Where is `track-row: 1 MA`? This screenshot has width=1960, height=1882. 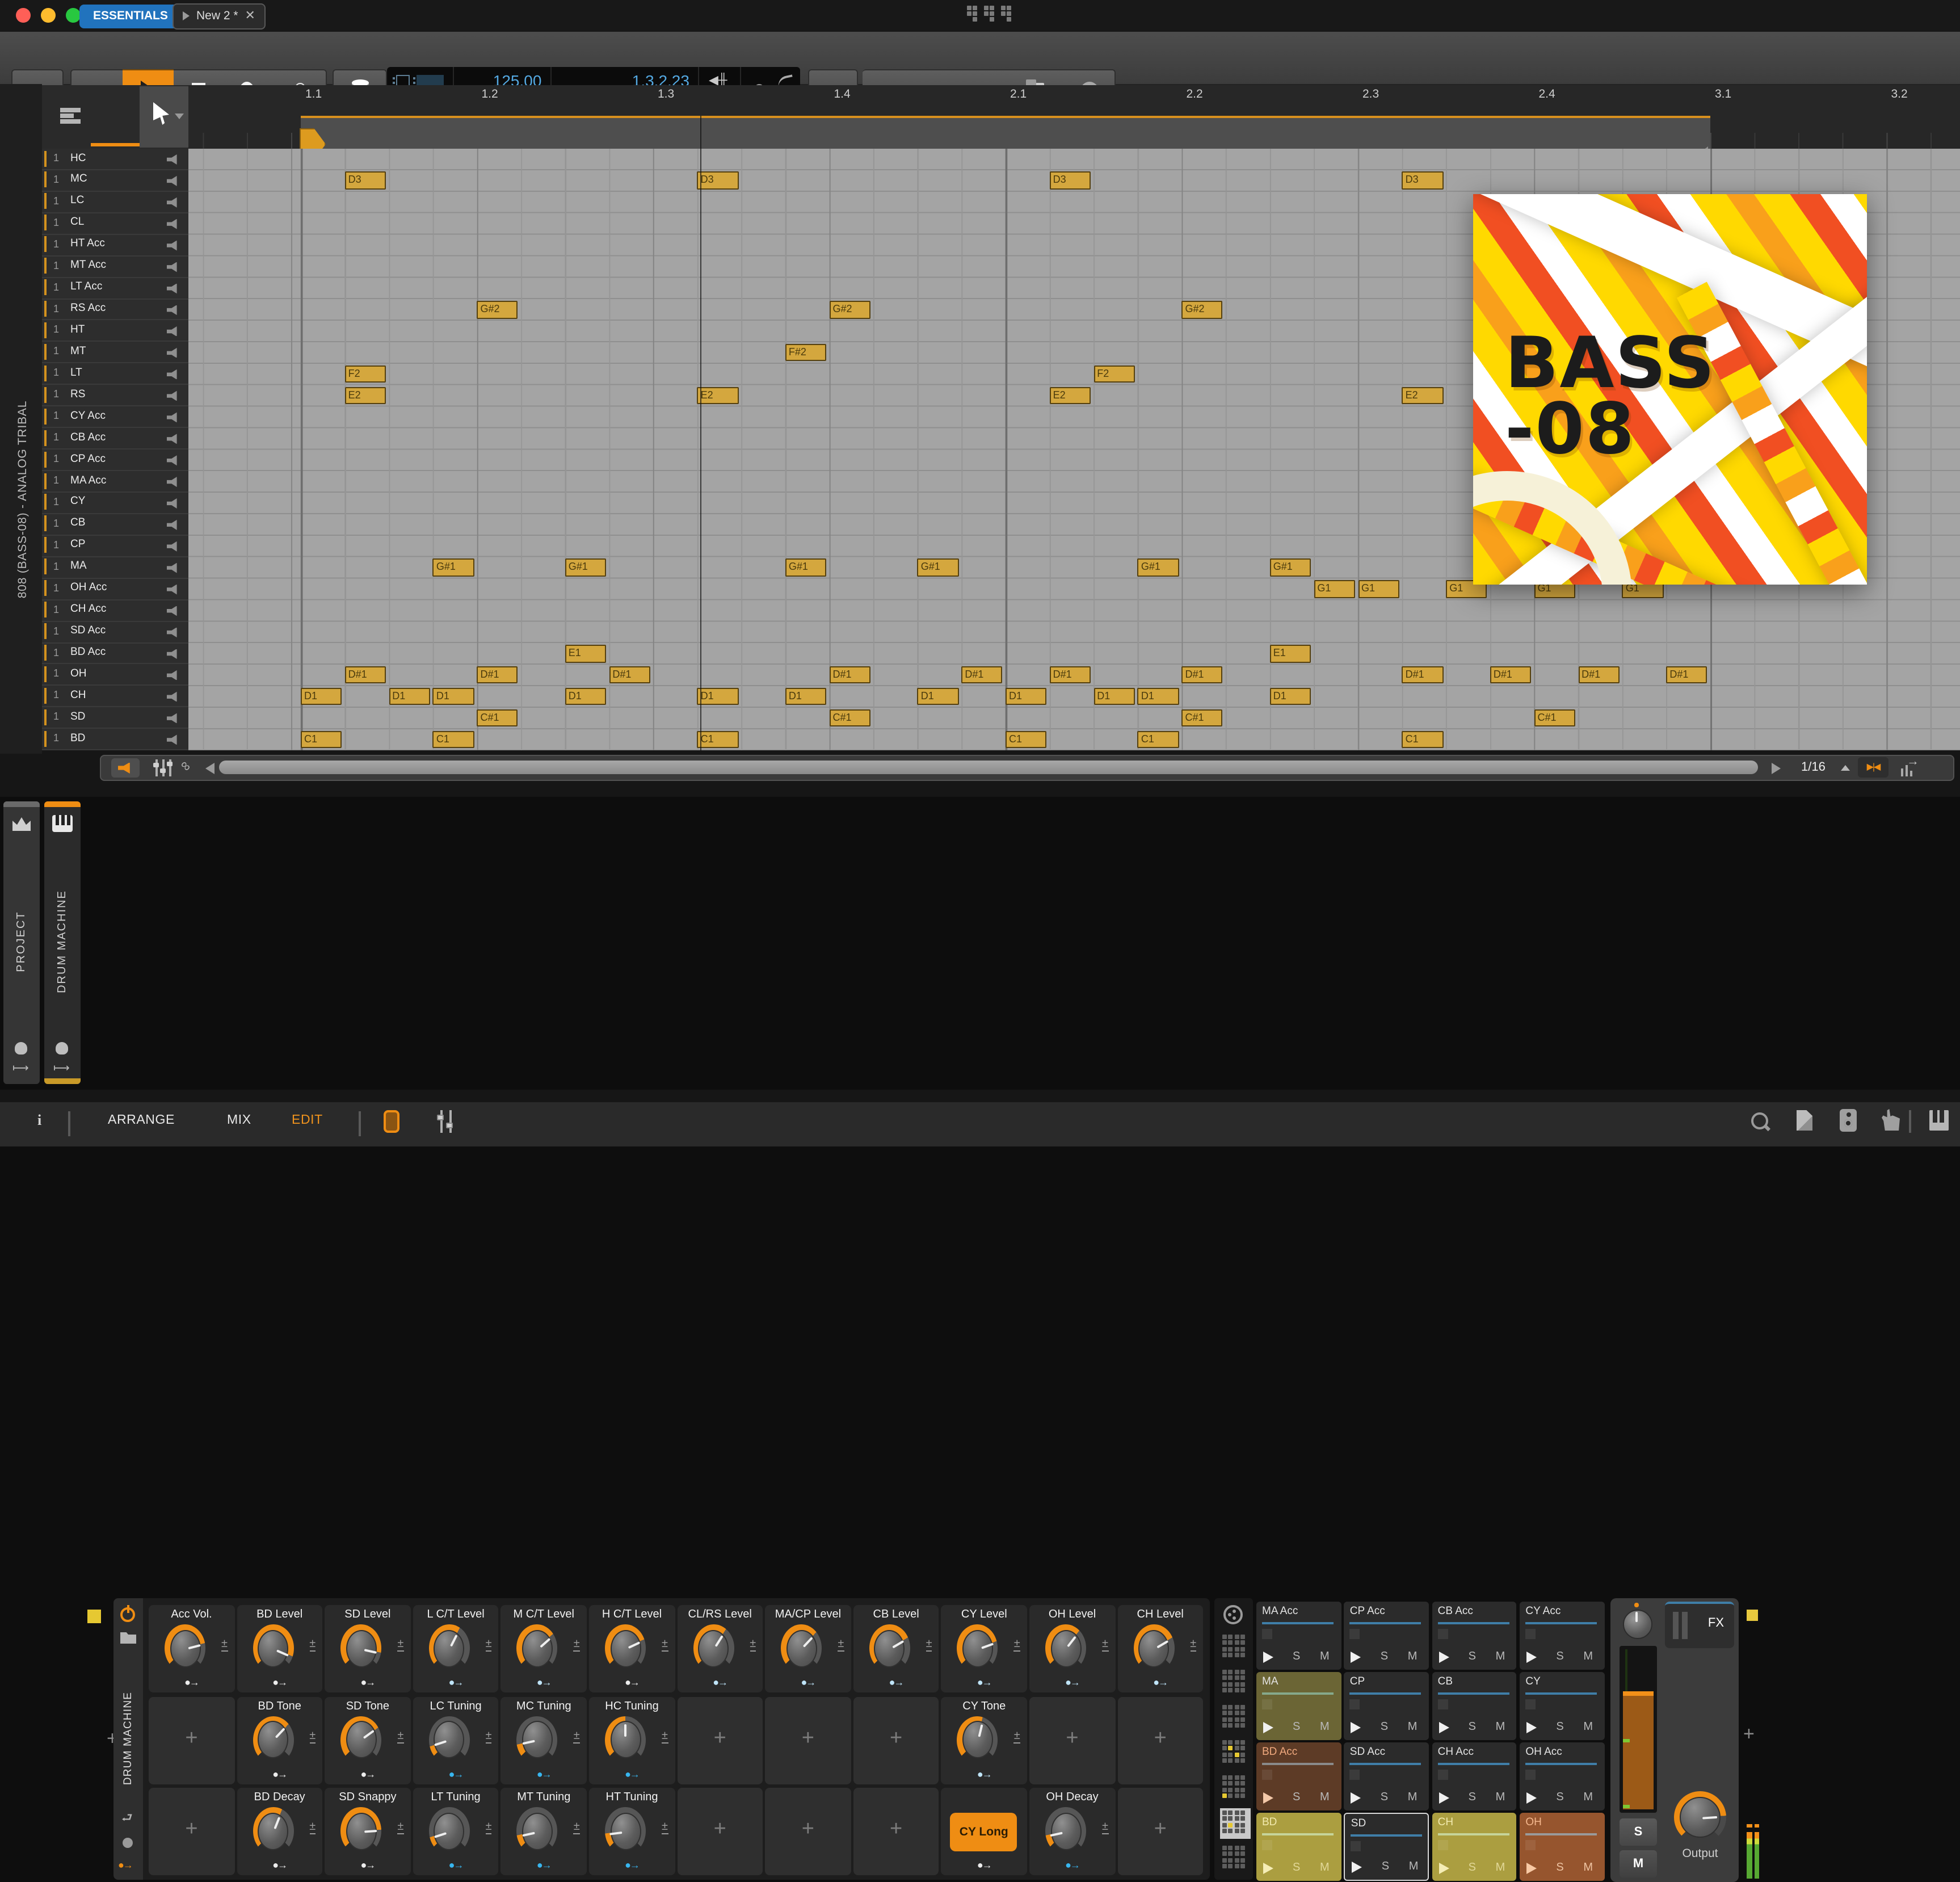
track-row: 1 MA is located at coordinates (115, 568).